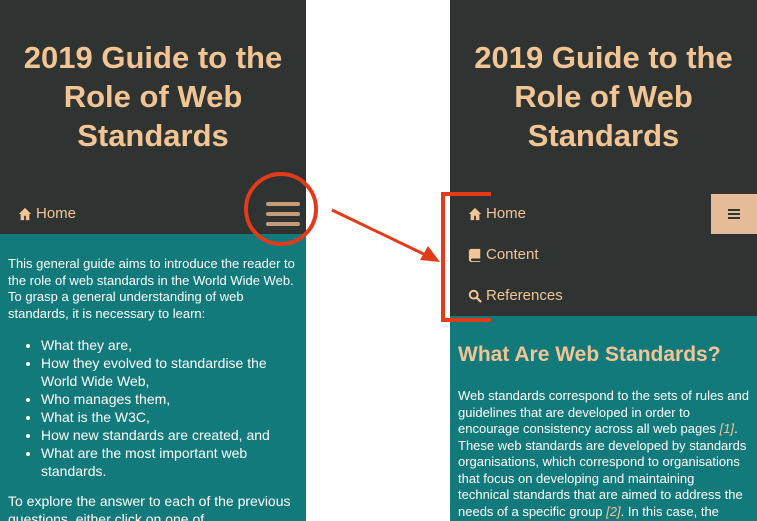 The width and height of the screenshot is (757, 521). I want to click on nav-references-label: References, so click(524, 295).